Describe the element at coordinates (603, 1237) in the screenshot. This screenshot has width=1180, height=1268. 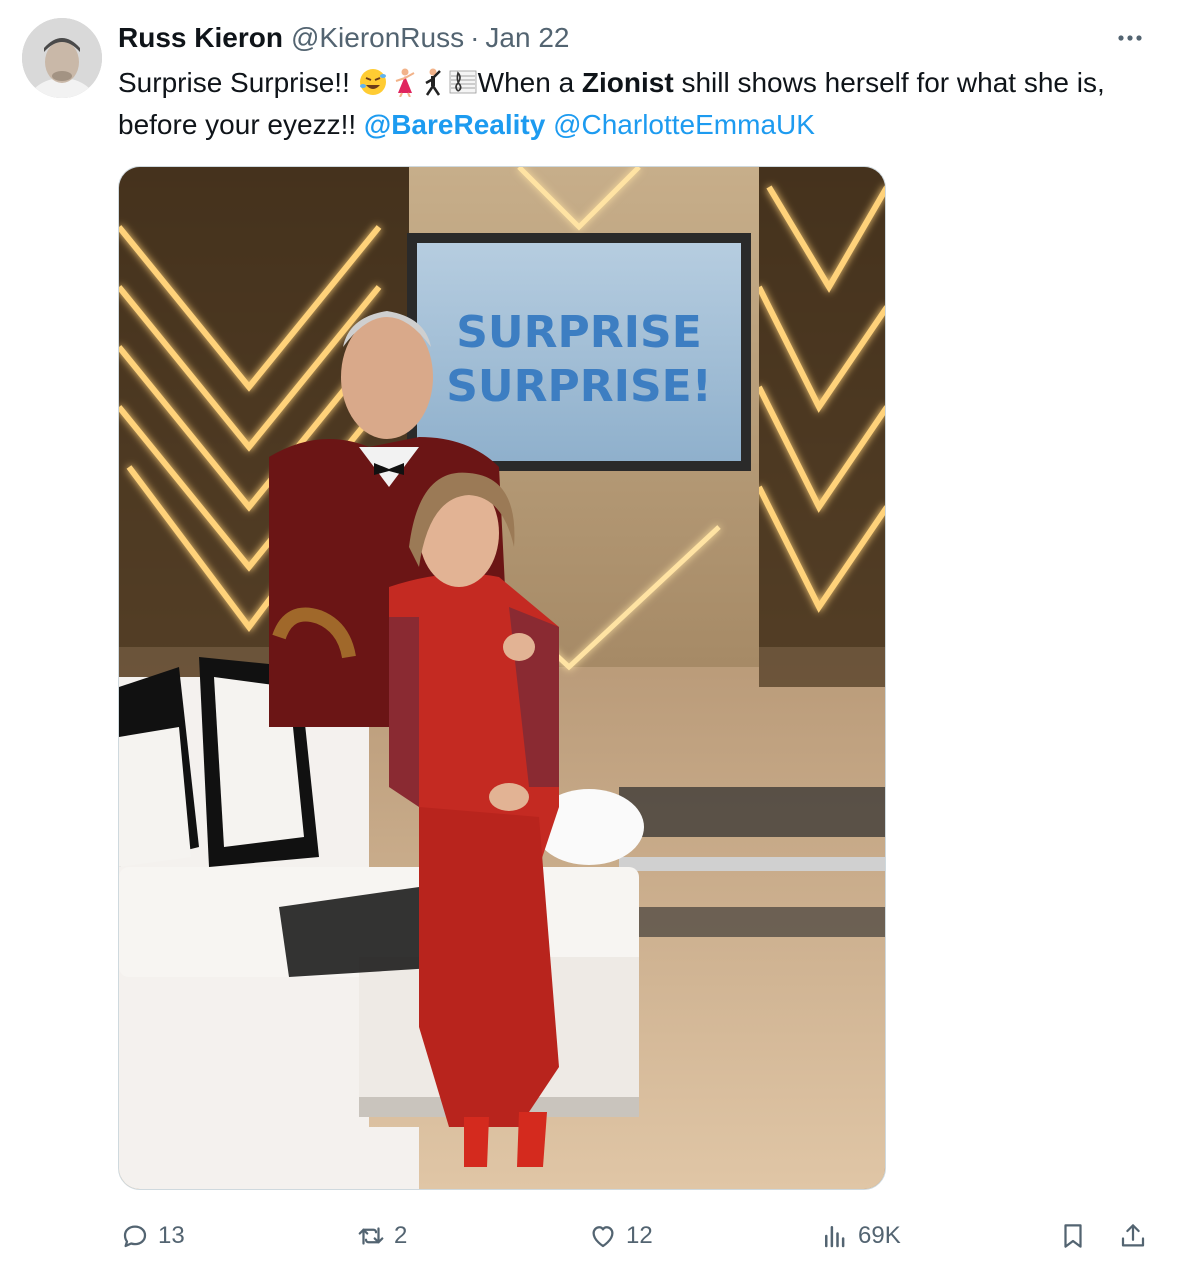
I see `heart-icon` at that location.